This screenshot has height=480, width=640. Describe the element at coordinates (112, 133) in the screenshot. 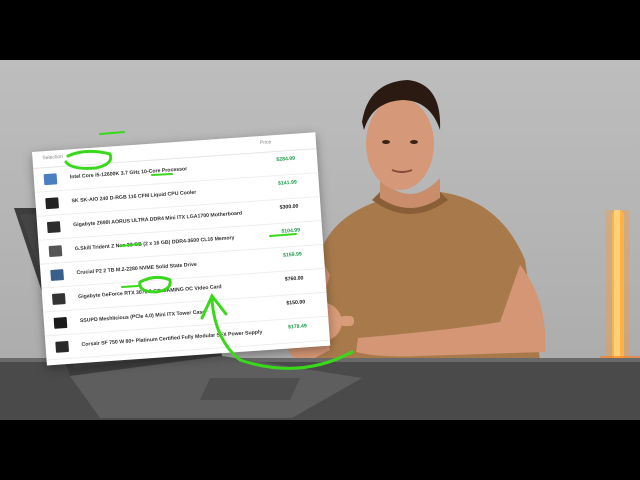

I see `annotation-underline-i5` at that location.